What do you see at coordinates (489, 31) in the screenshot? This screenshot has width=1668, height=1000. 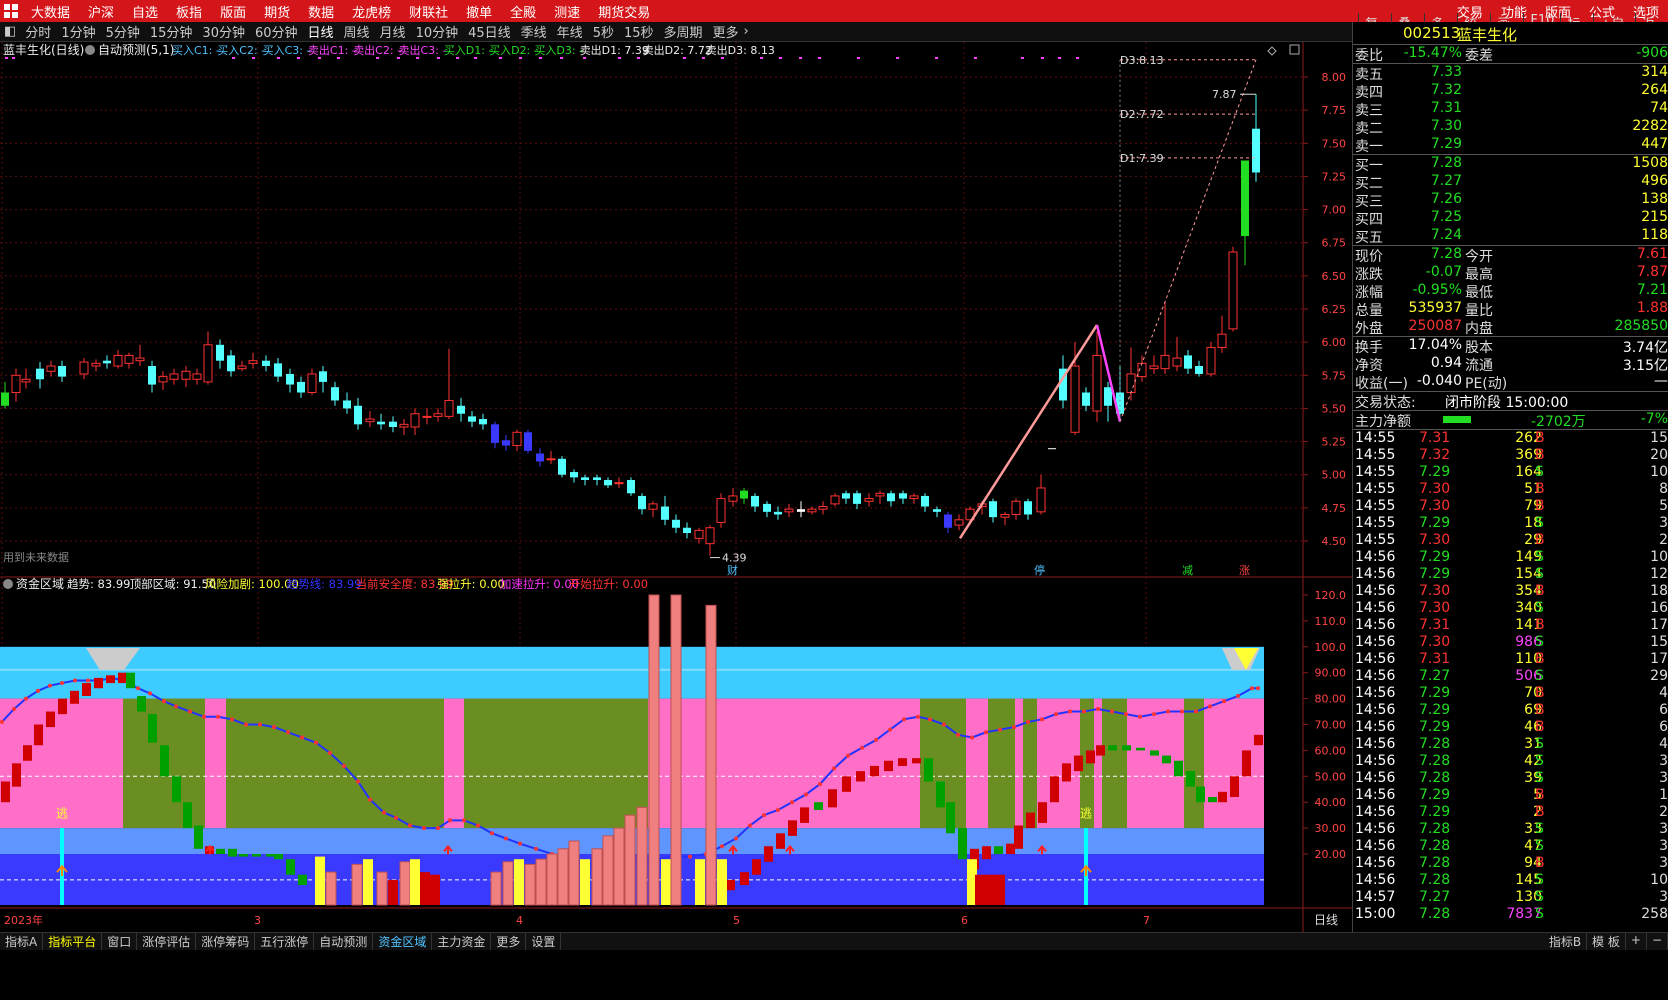 I see `period-tab-10: 45日线` at bounding box center [489, 31].